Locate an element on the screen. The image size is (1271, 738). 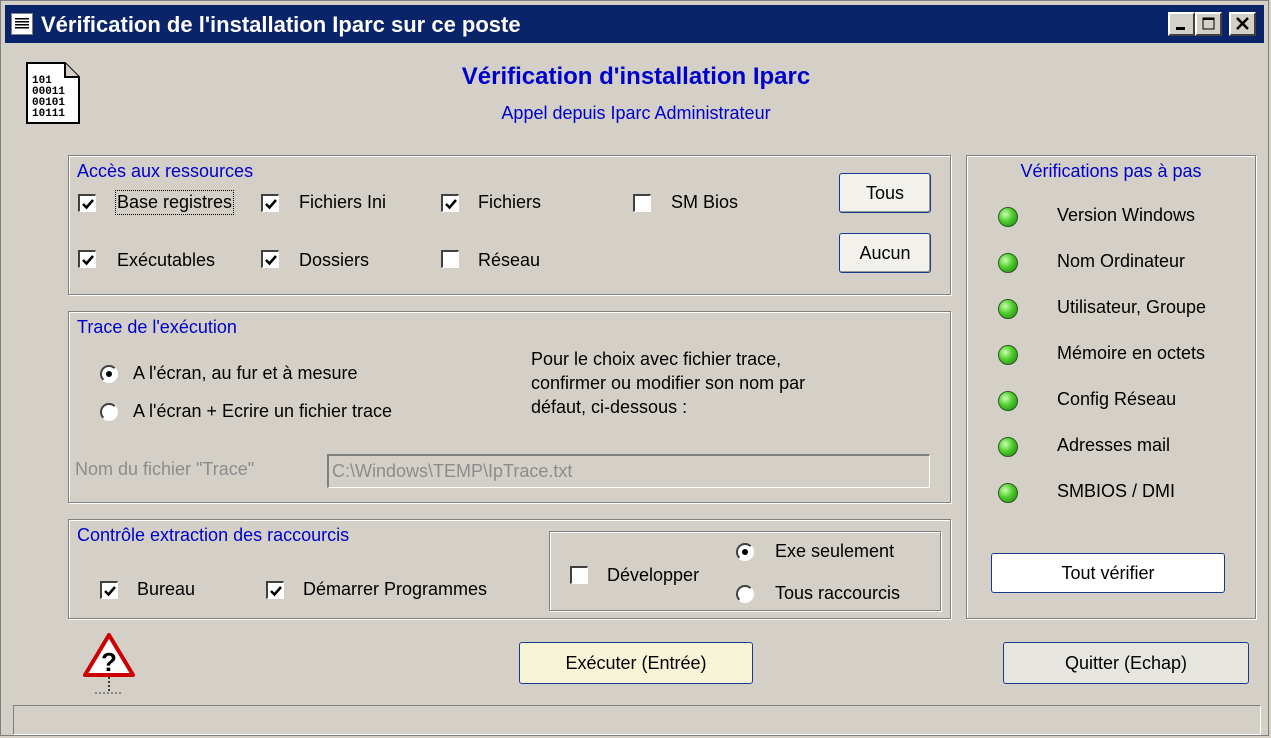
label-fichiers: Fichiers is located at coordinates (509, 202).